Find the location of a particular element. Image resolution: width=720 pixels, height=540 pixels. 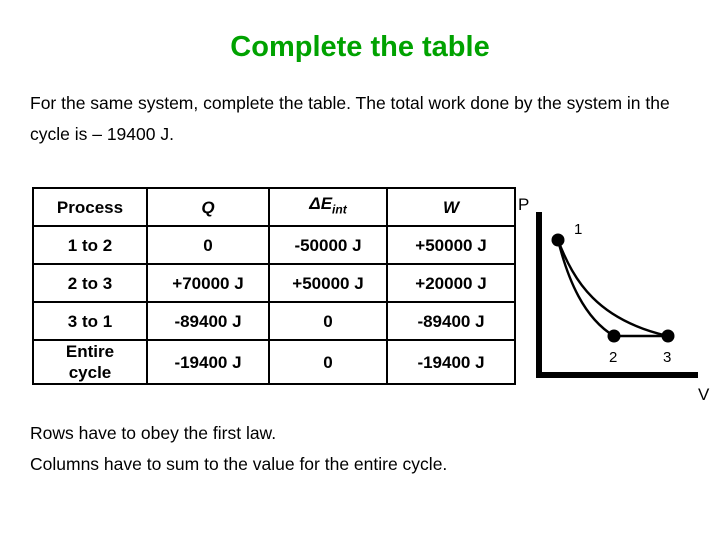

page-title: Complete the table is located at coordinates (360, 47).